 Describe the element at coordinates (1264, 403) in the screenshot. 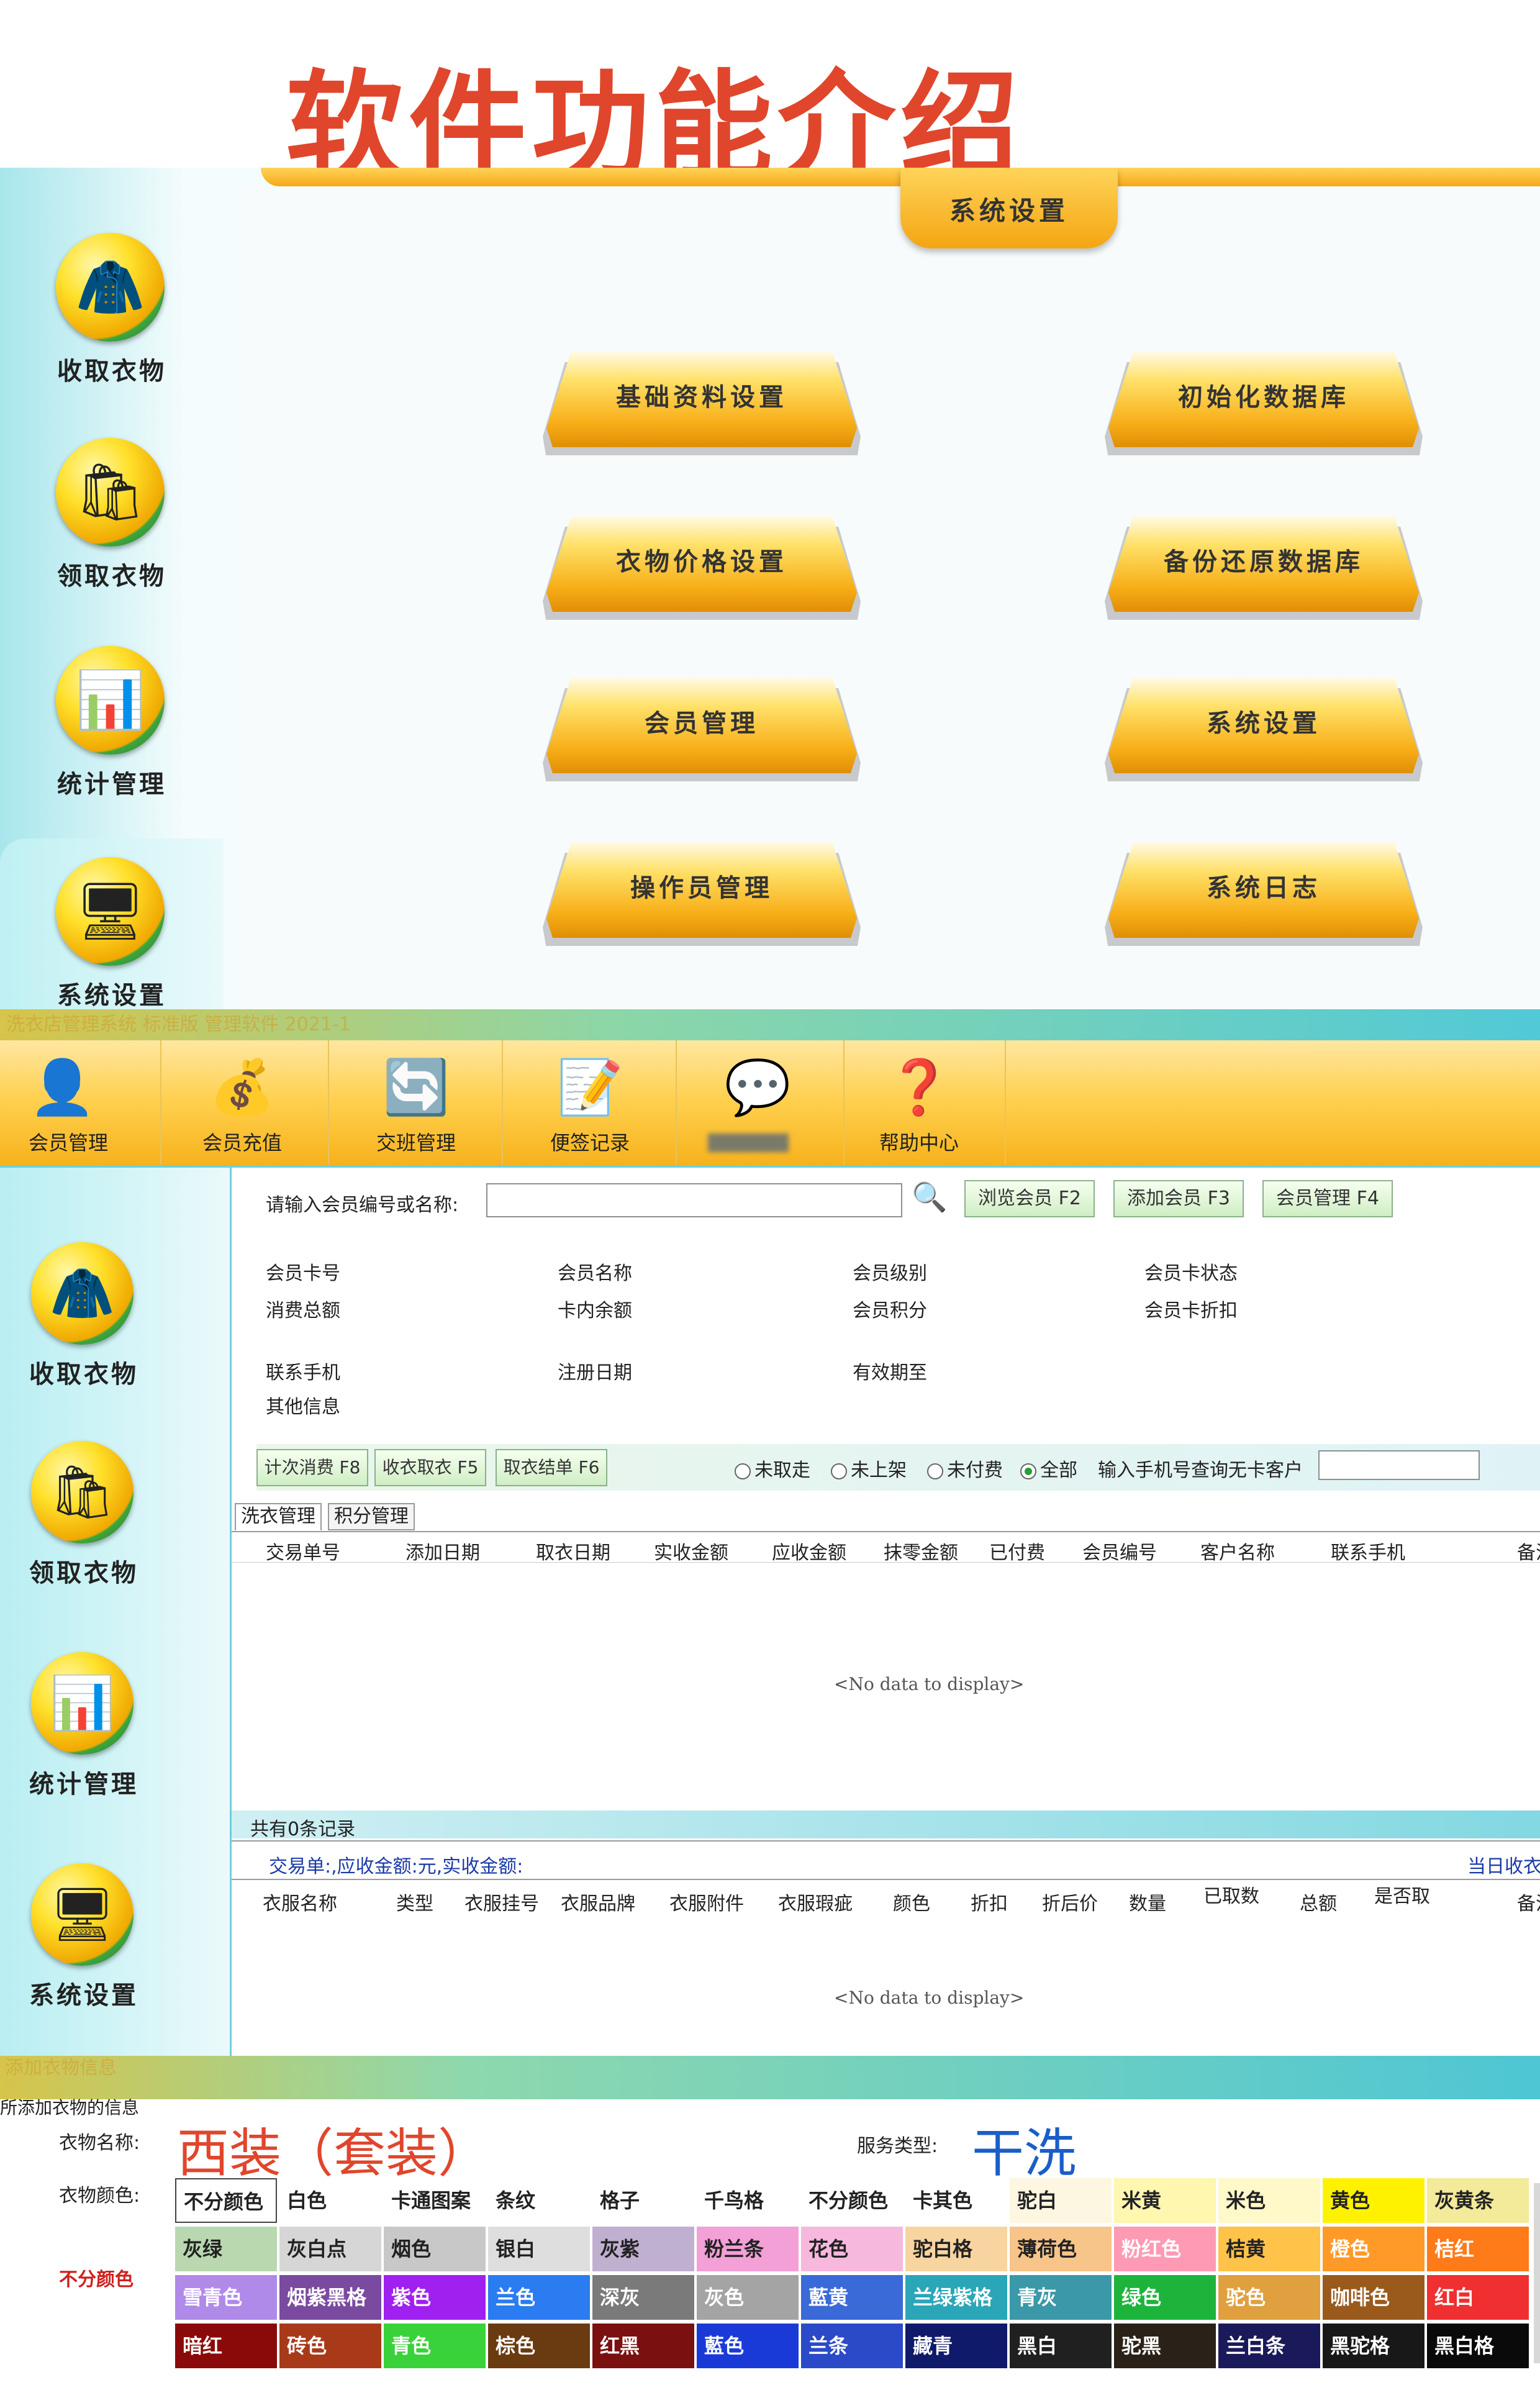

I see `init-database-button: 初始化数据库` at that location.